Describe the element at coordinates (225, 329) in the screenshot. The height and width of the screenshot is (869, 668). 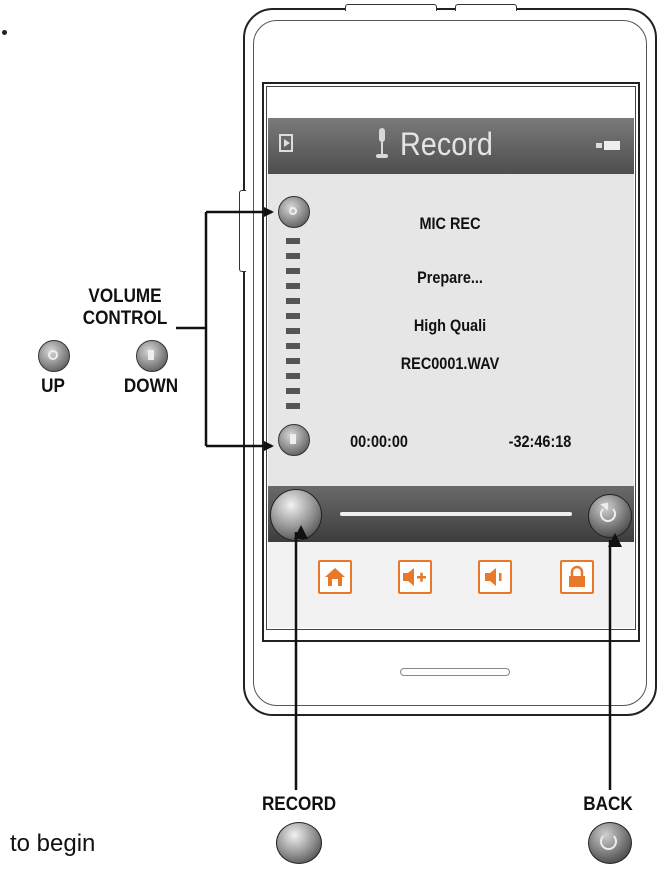
I see `volume-bracket` at that location.